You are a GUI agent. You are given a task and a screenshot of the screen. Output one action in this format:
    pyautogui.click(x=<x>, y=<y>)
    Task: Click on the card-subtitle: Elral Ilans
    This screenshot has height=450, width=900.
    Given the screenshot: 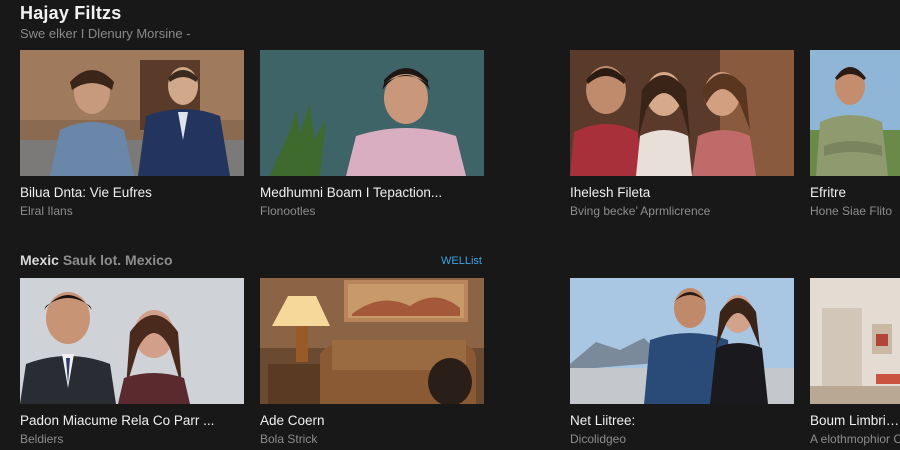 What is the action you would take?
    pyautogui.click(x=46, y=211)
    